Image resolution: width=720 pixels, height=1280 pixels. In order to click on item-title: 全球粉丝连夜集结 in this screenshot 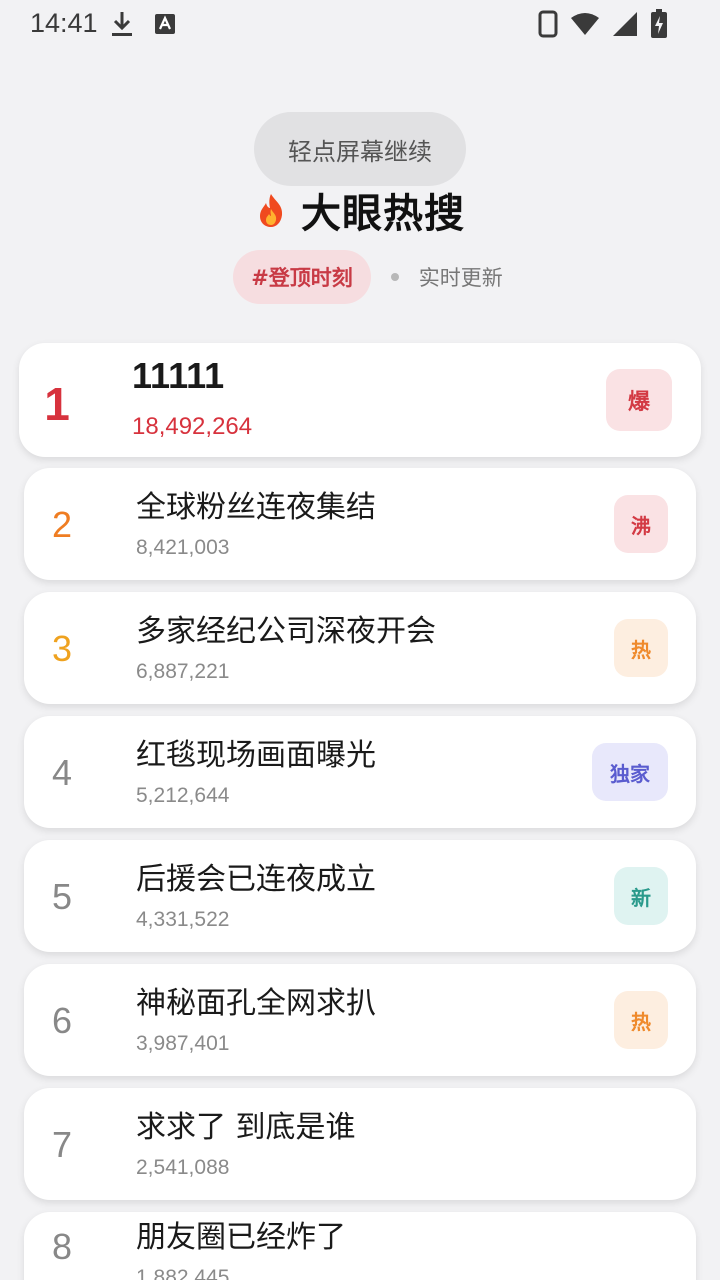, I will do `click(256, 507)`.